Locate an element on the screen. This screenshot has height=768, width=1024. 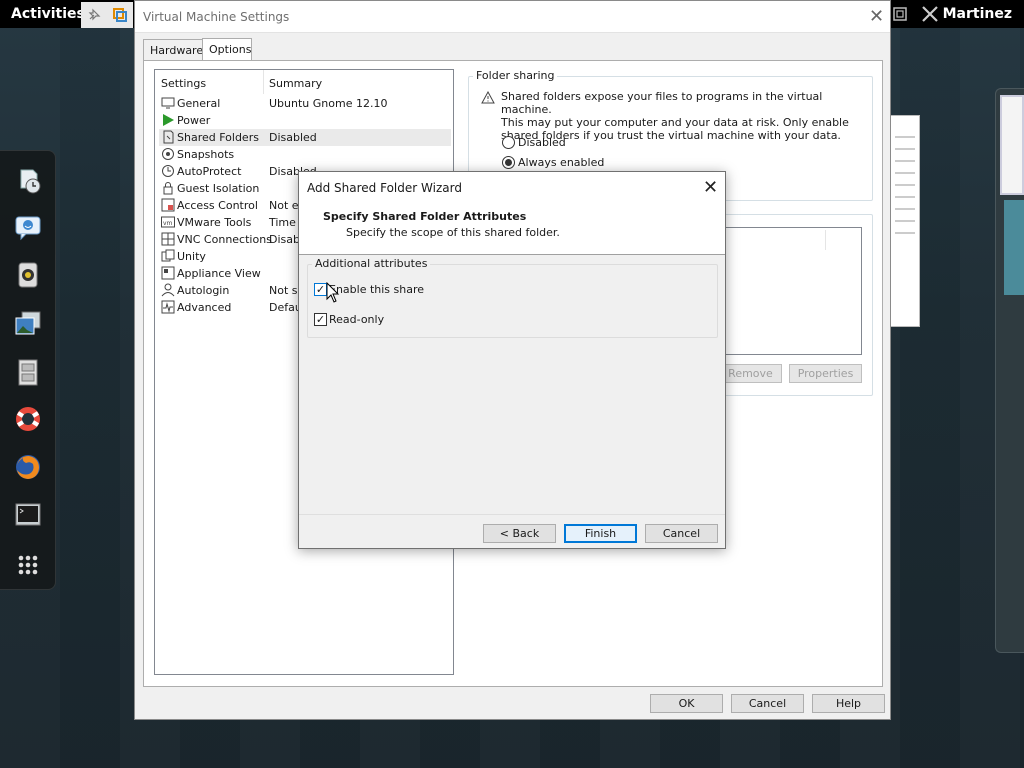
tab-hardware: Hardware is located at coordinates (173, 50).